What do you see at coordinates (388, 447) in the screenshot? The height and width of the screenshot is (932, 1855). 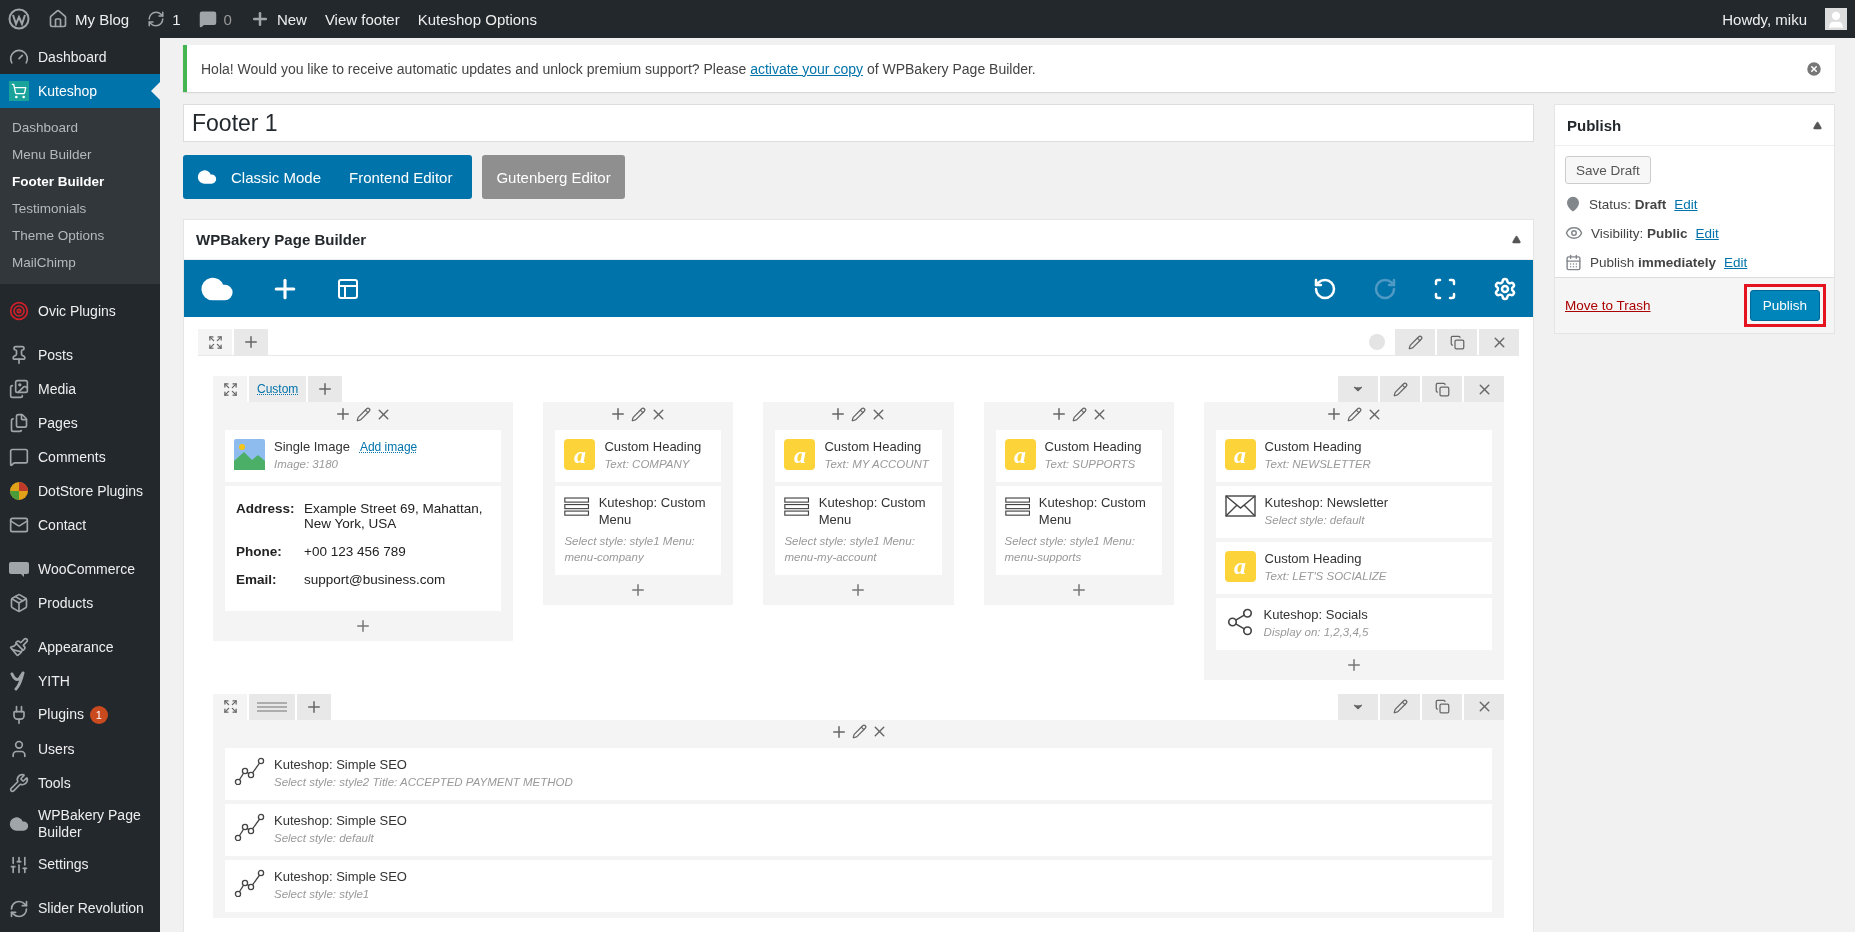 I see `add-image-link: Add image` at bounding box center [388, 447].